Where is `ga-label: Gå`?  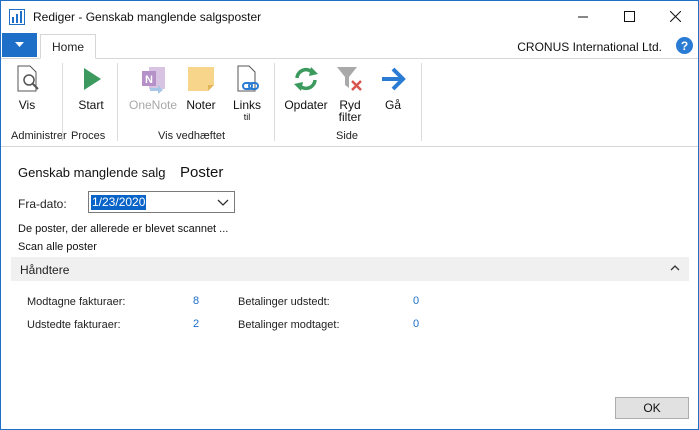
ga-label: Gå is located at coordinates (392, 105).